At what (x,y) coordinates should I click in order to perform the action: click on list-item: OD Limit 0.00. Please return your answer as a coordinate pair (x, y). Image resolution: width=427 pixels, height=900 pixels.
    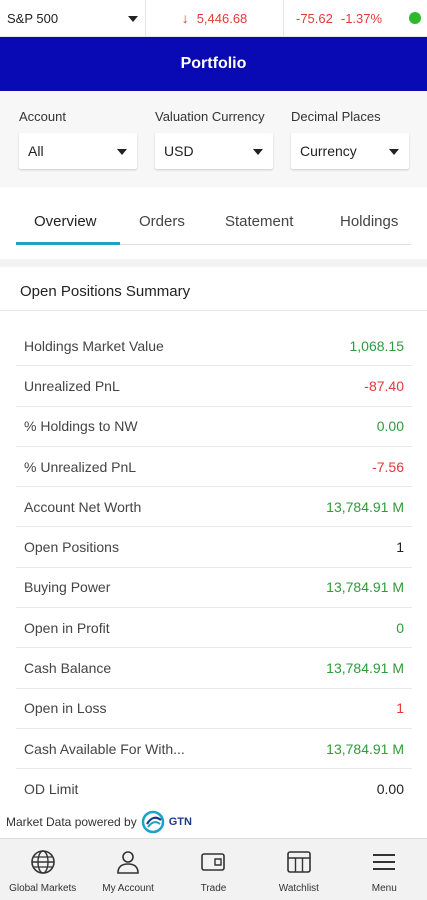
    Looking at the image, I should click on (214, 789).